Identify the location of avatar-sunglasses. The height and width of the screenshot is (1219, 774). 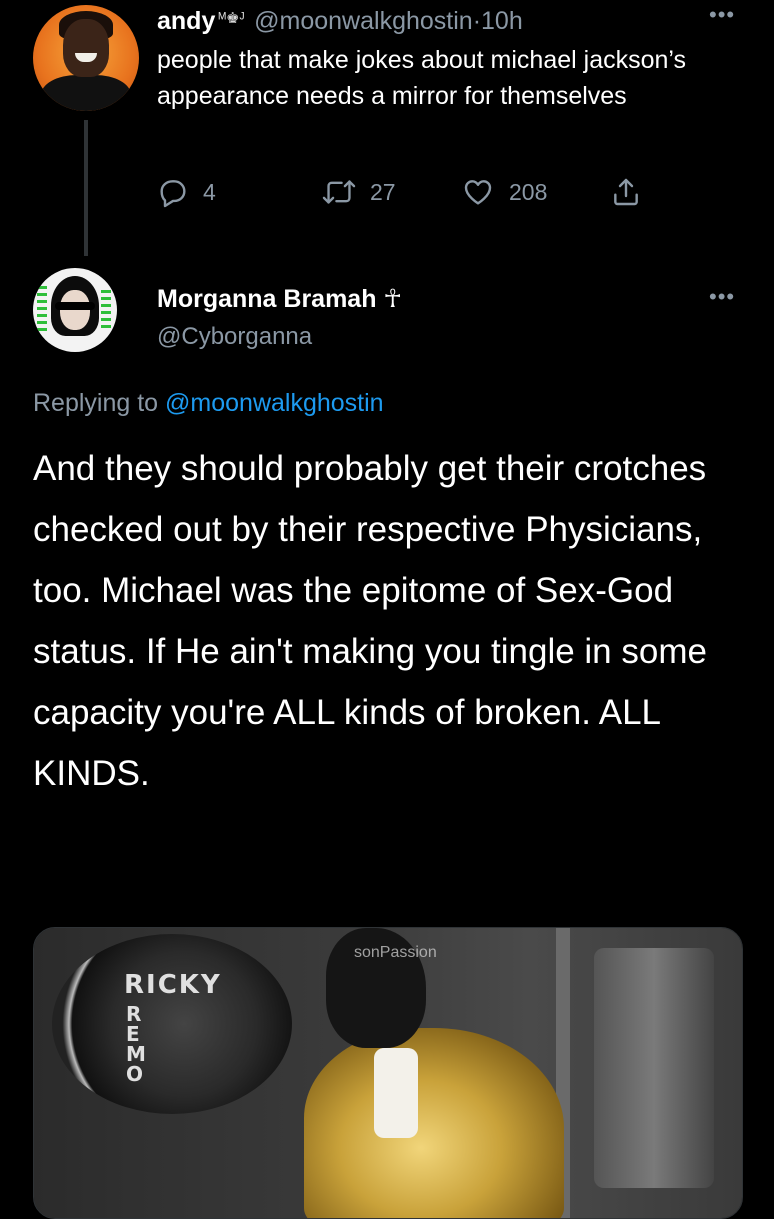
(75, 306).